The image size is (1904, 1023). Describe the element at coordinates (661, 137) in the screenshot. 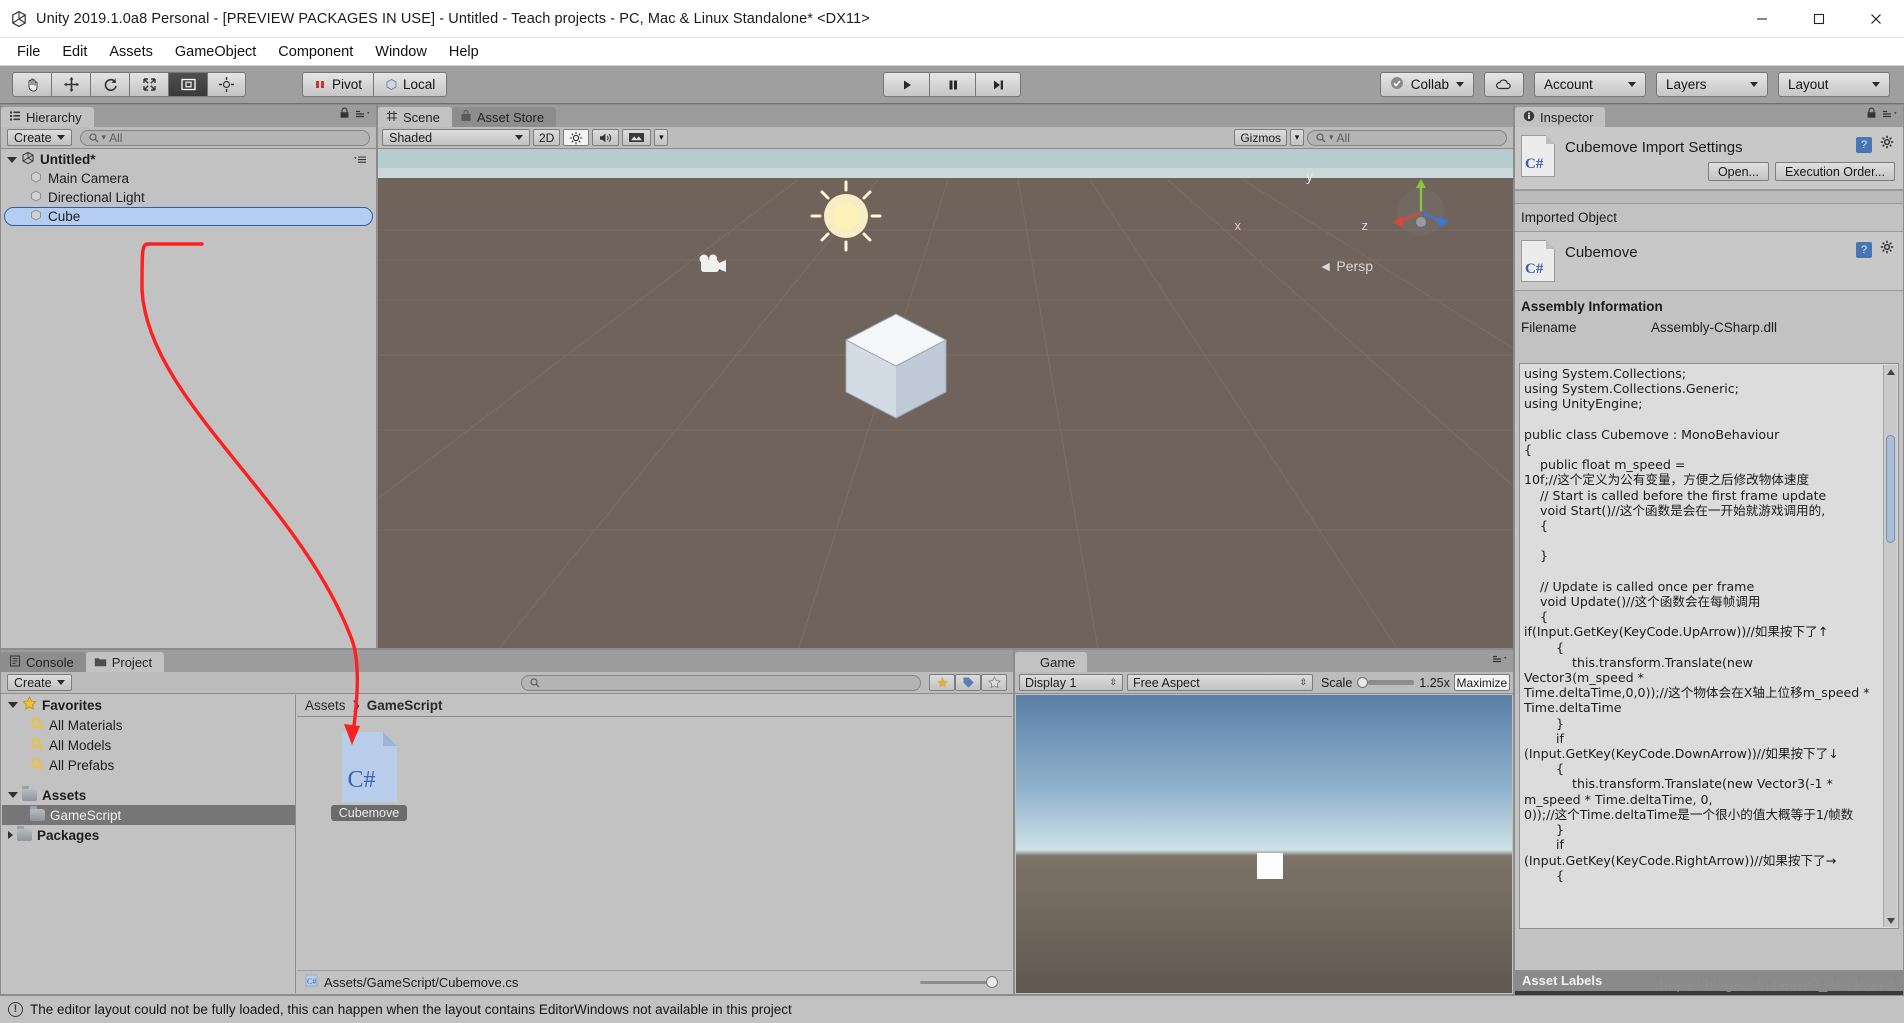

I see `effects-dropdown-button: ▾` at that location.